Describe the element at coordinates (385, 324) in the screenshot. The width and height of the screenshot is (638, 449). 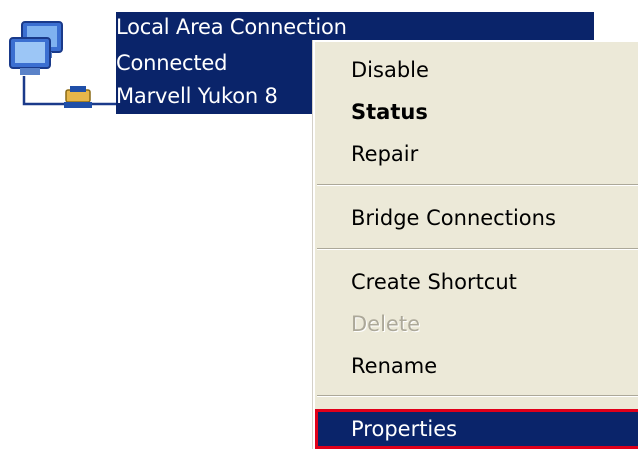
I see `menu-item-label: Delete` at that location.